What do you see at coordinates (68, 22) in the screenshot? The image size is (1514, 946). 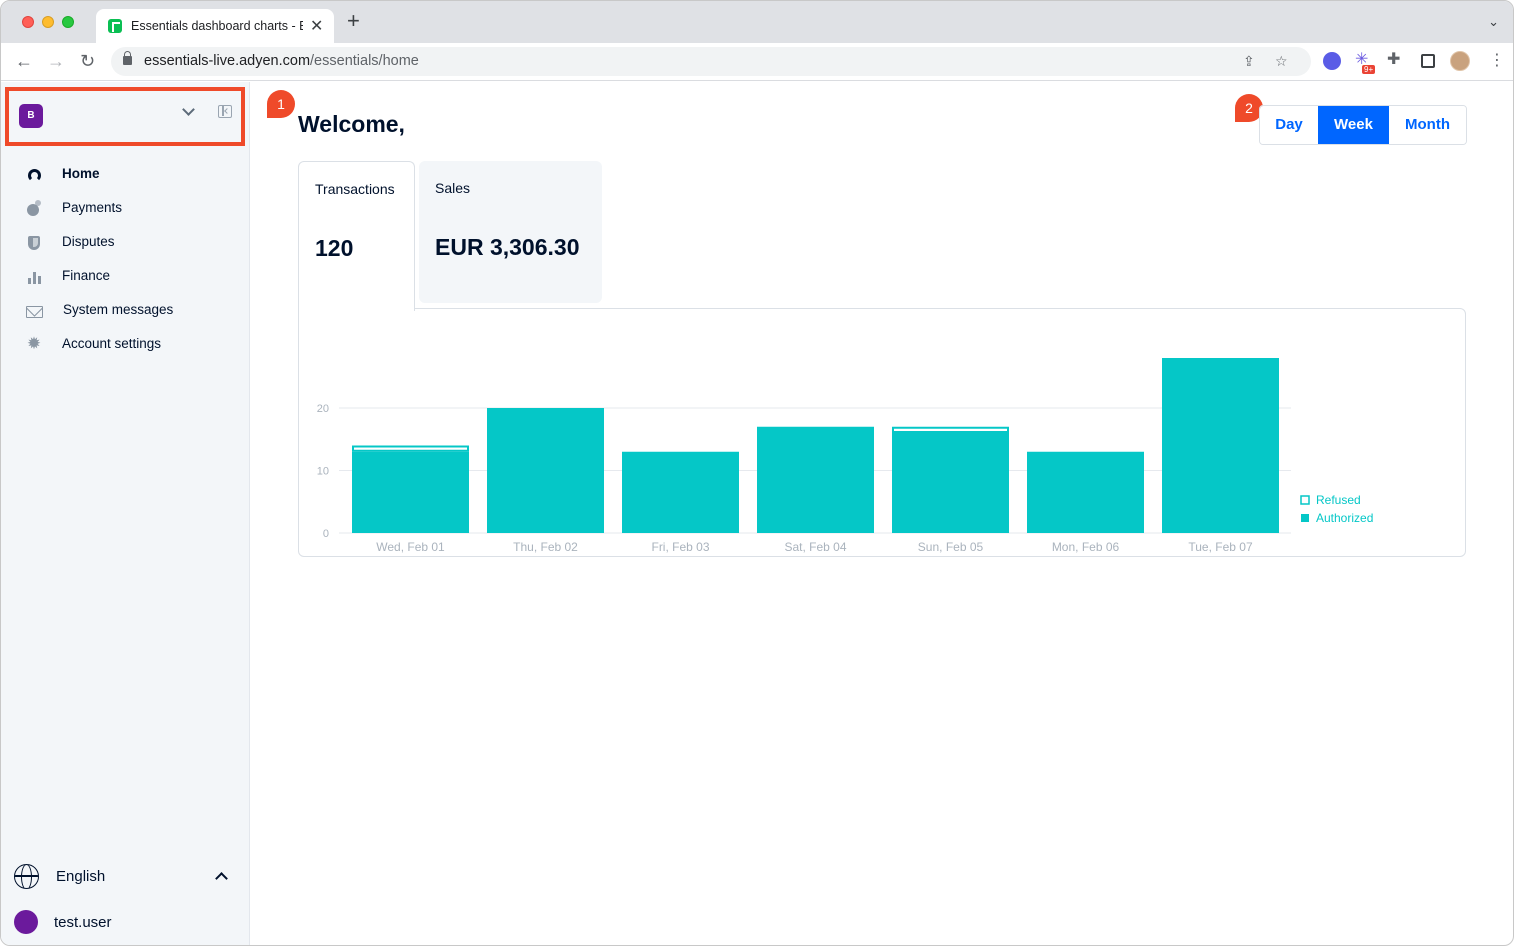 I see `maximize-window-button` at bounding box center [68, 22].